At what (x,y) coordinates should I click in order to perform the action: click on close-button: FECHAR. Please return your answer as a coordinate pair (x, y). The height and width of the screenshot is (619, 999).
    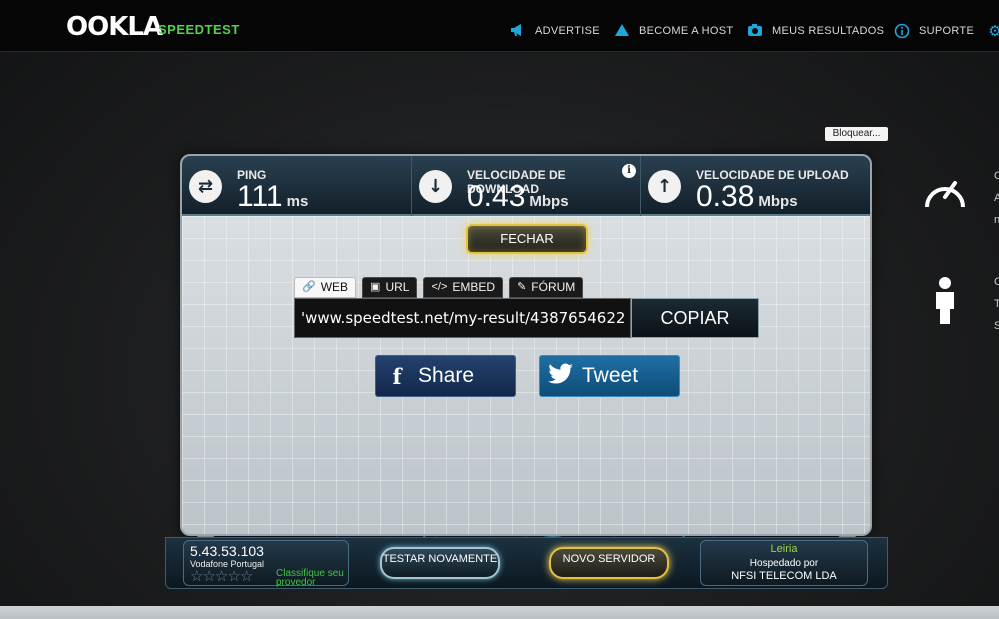
    Looking at the image, I should click on (527, 239).